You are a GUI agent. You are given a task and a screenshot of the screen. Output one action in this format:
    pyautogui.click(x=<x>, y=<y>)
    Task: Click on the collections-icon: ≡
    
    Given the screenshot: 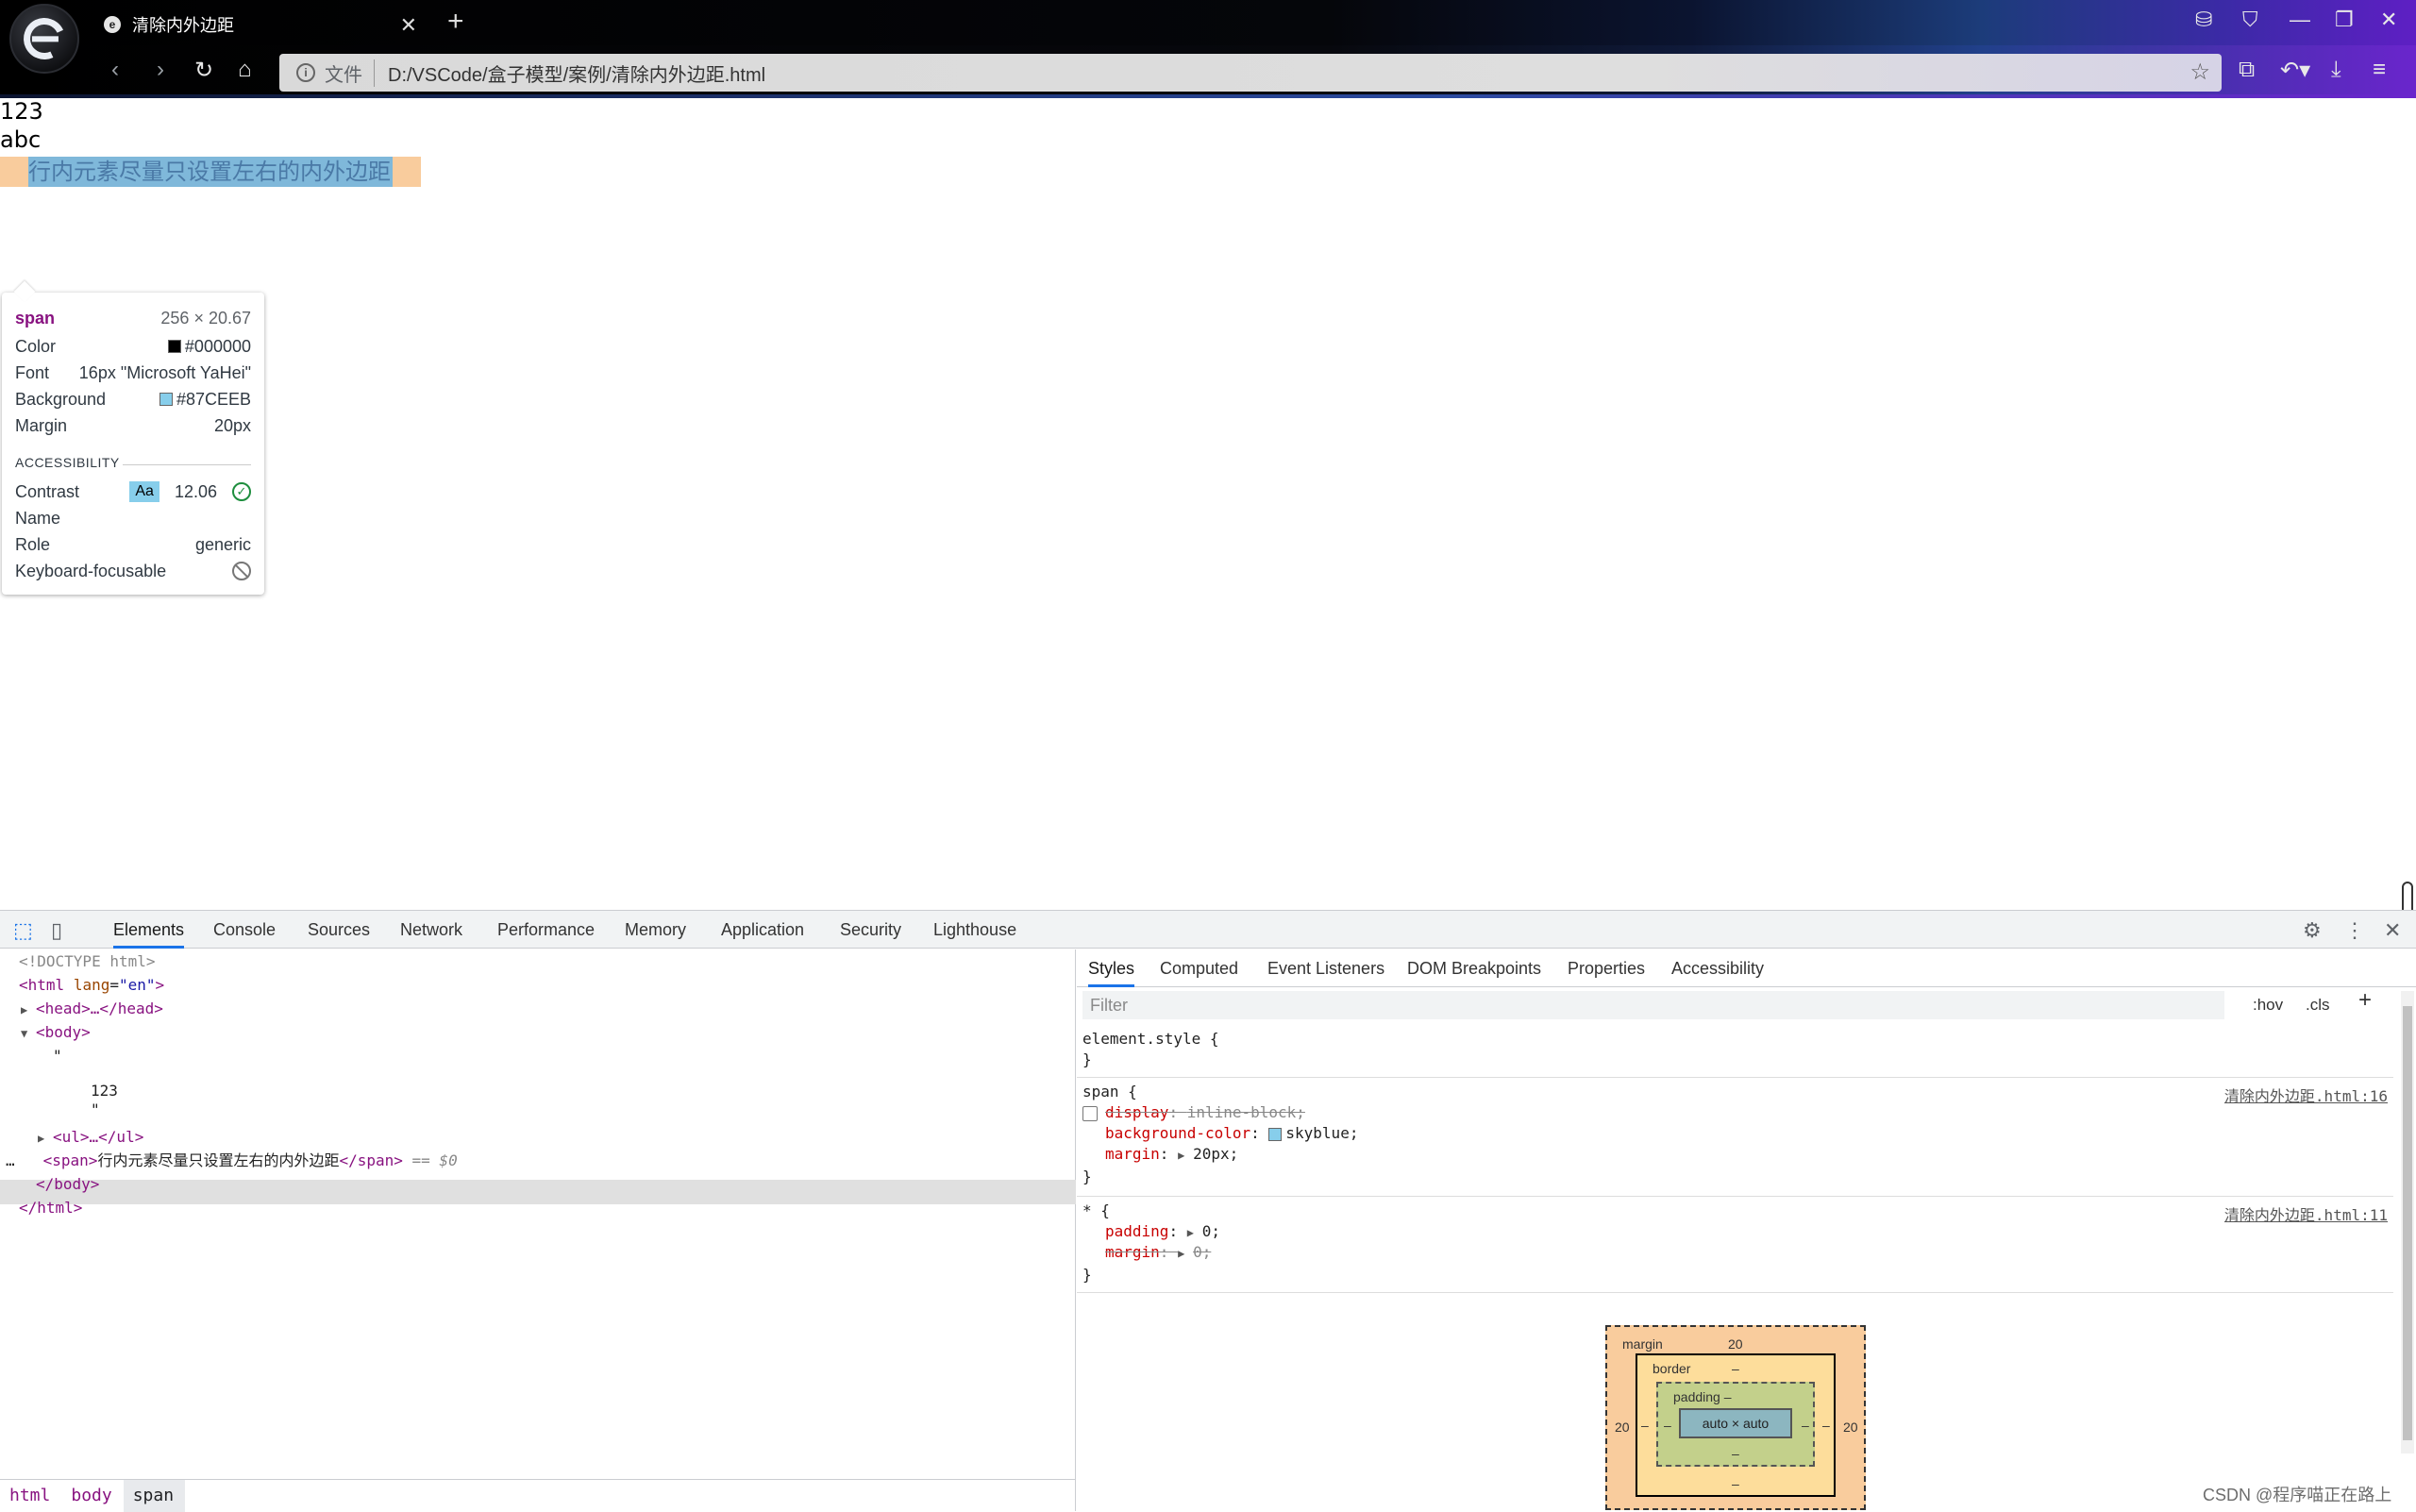 What is the action you would take?
    pyautogui.click(x=2379, y=70)
    